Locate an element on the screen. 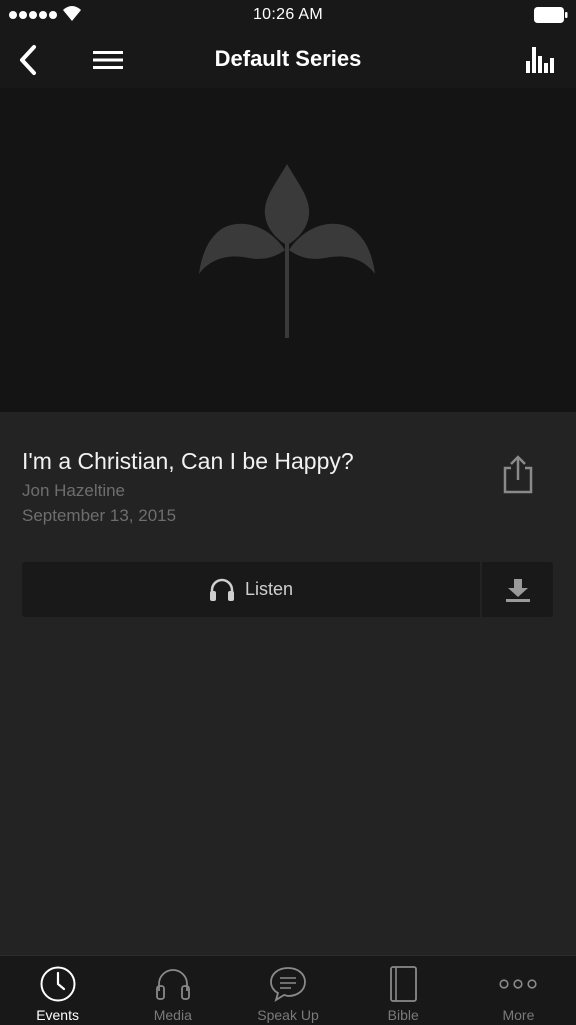  tab-label: Events is located at coordinates (57, 1015).